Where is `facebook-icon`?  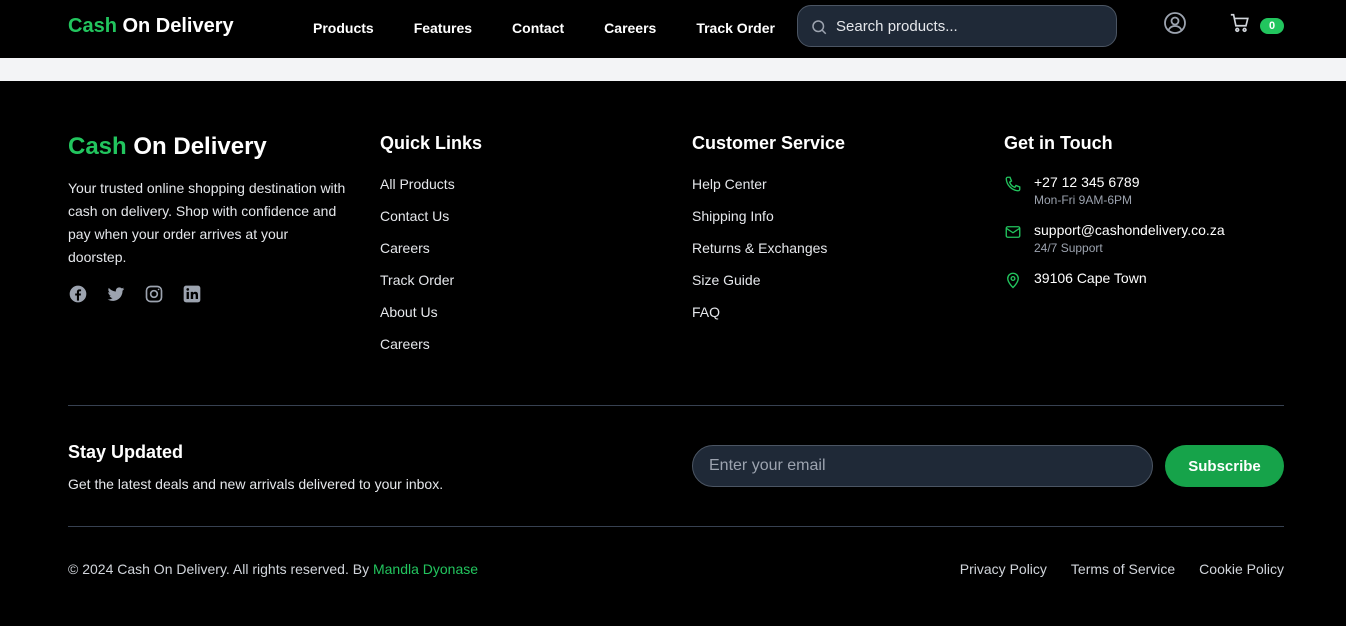
facebook-icon is located at coordinates (78, 294).